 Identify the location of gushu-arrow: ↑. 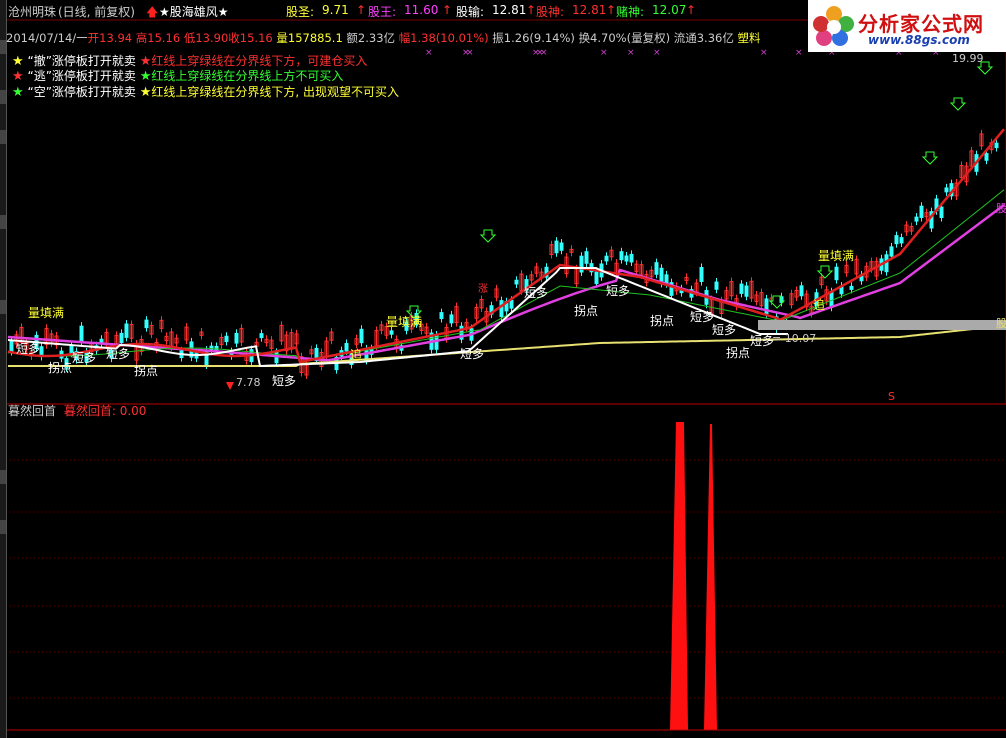
(531, 10).